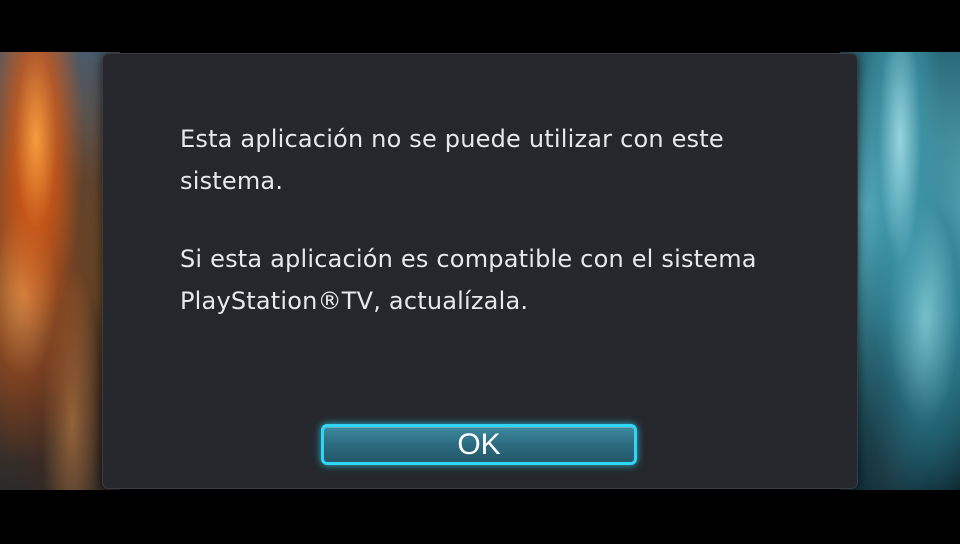 Image resolution: width=960 pixels, height=544 pixels. Describe the element at coordinates (60, 271) in the screenshot. I see `background-artwork-left` at that location.